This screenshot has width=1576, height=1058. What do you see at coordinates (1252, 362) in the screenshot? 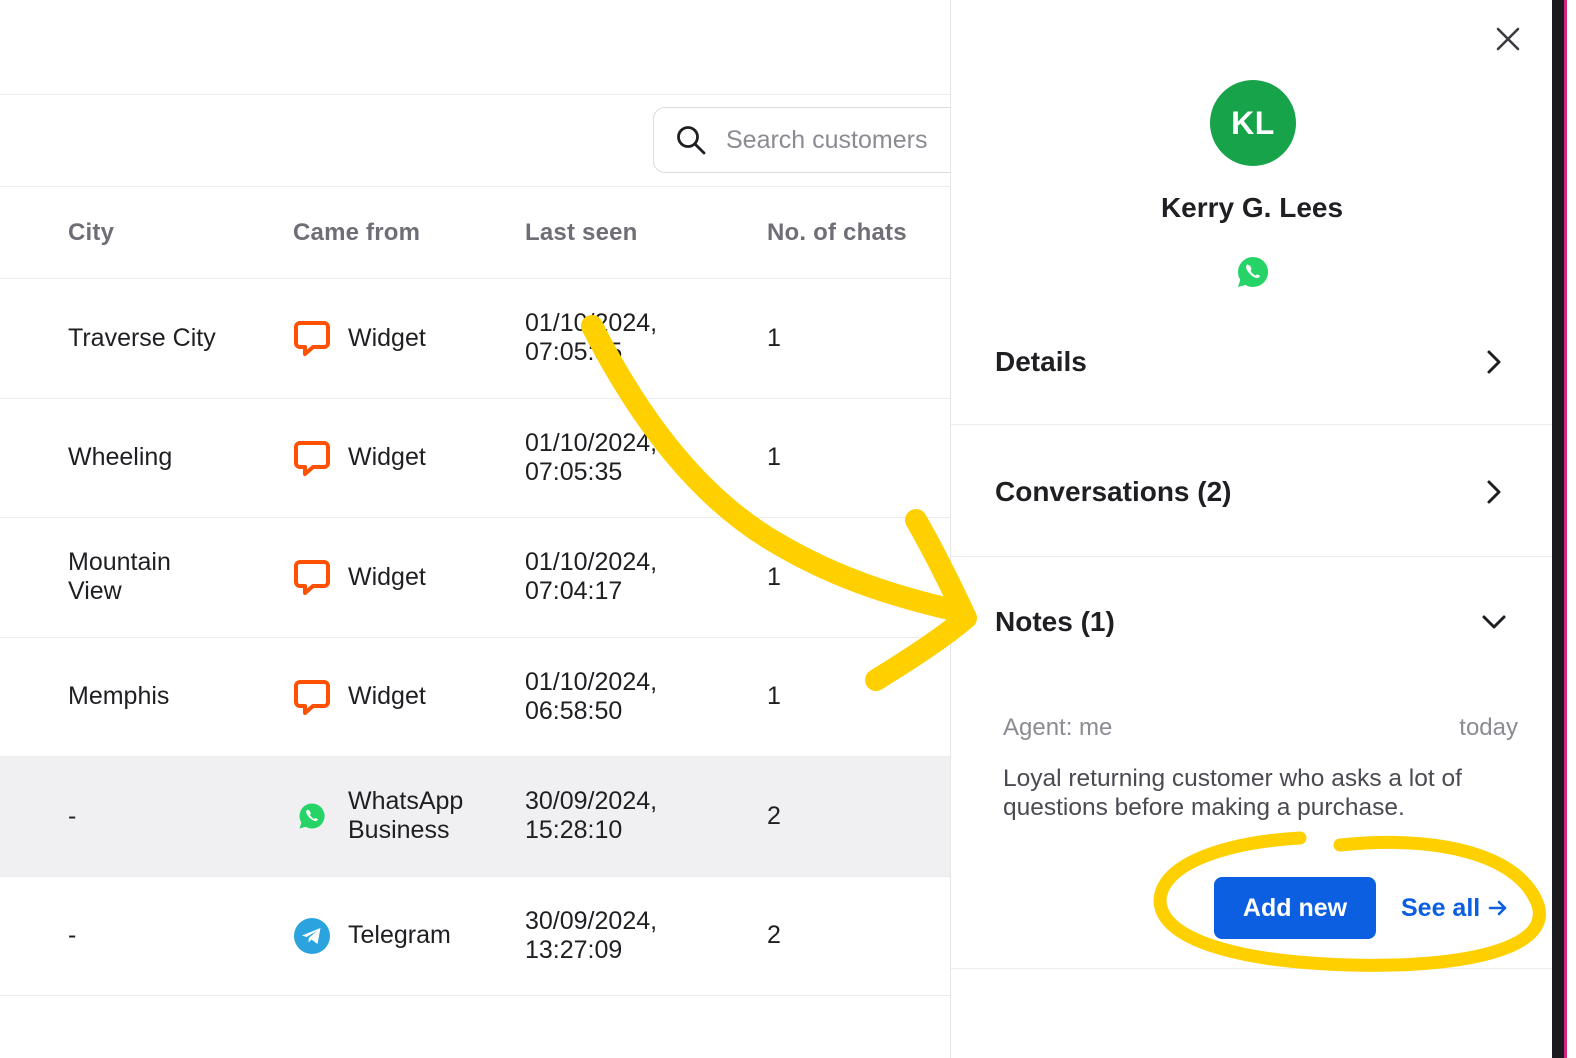
I see `details-section-toggle: Details` at bounding box center [1252, 362].